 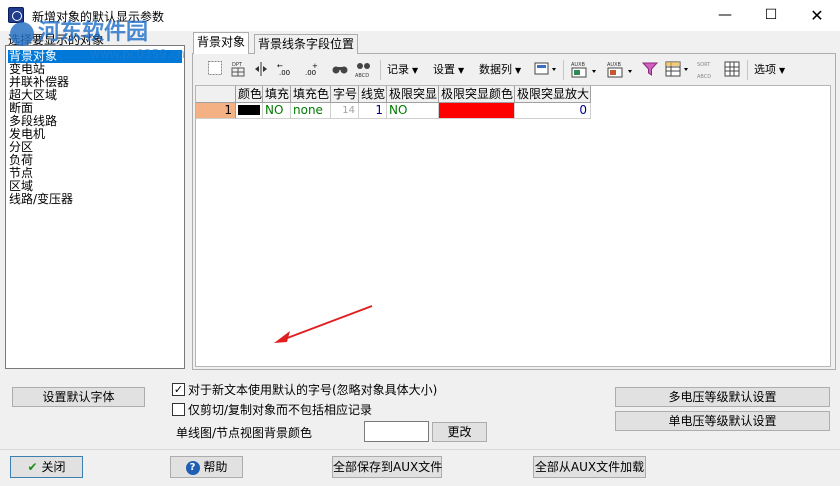 I want to click on aux-label-2: AUXB, so click(x=614, y=65).